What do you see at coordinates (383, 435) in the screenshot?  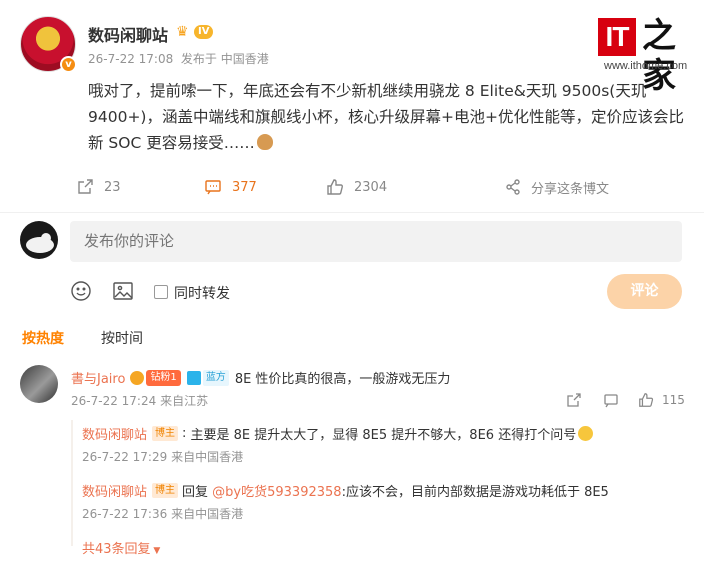 I see `reply-text: 主要是 8E 提升太大了，显得 8E5 提升不够大，8E6 还得打个问号` at bounding box center [383, 435].